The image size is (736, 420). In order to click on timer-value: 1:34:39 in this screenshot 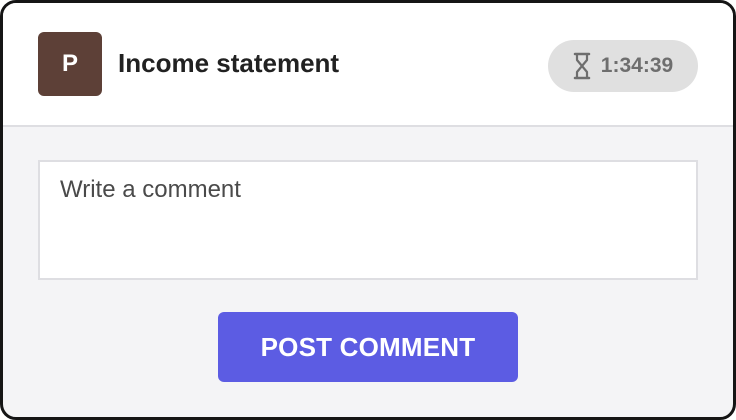, I will do `click(637, 65)`.